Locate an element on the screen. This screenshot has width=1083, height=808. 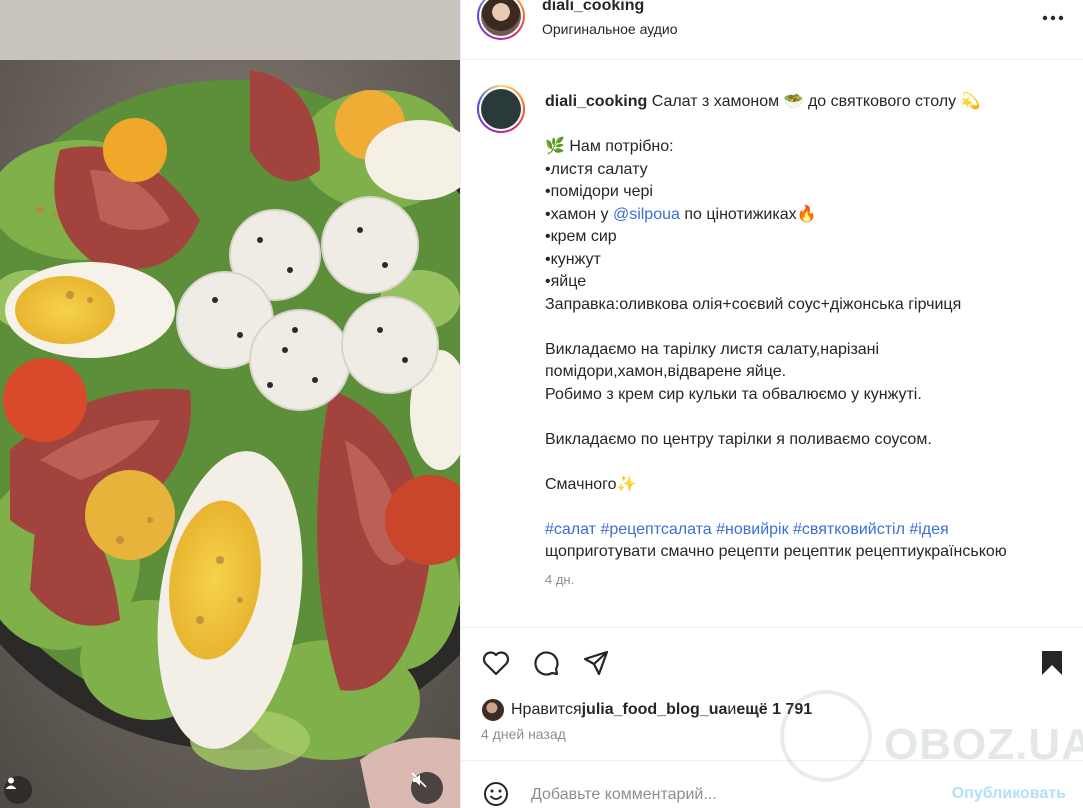
heart-icon is located at coordinates (496, 663).